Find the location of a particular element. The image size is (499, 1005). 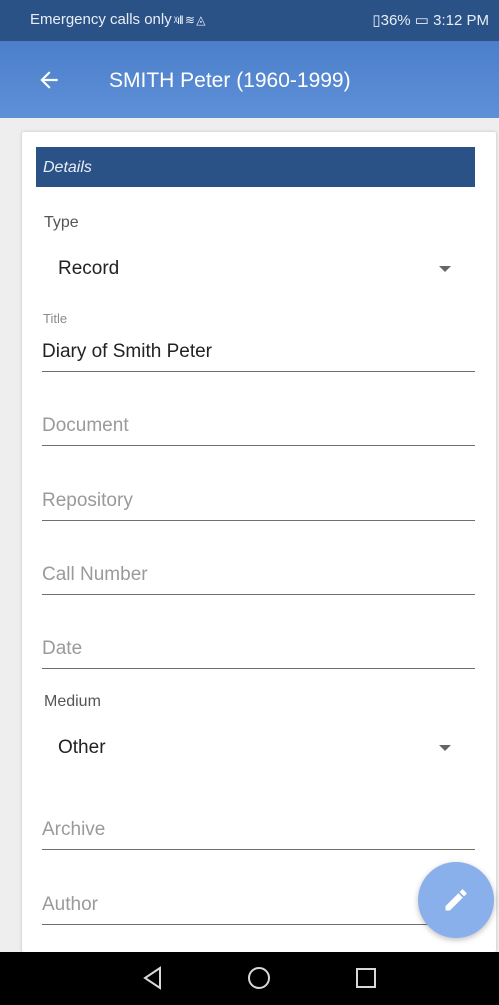

status-right: ▯36% ▭ 3:12 PM is located at coordinates (430, 20).